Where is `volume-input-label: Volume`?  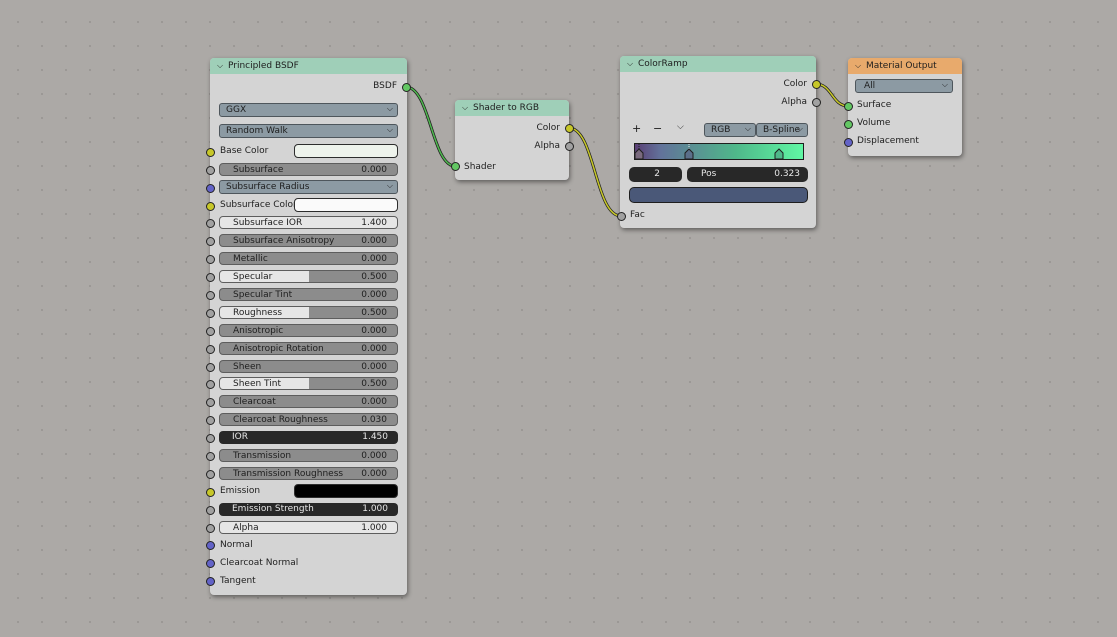 volume-input-label: Volume is located at coordinates (874, 123).